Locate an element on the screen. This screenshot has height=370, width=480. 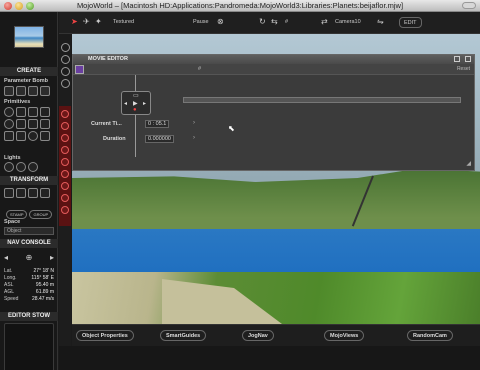
param-bomb-icons is located at coordinates (27, 91).